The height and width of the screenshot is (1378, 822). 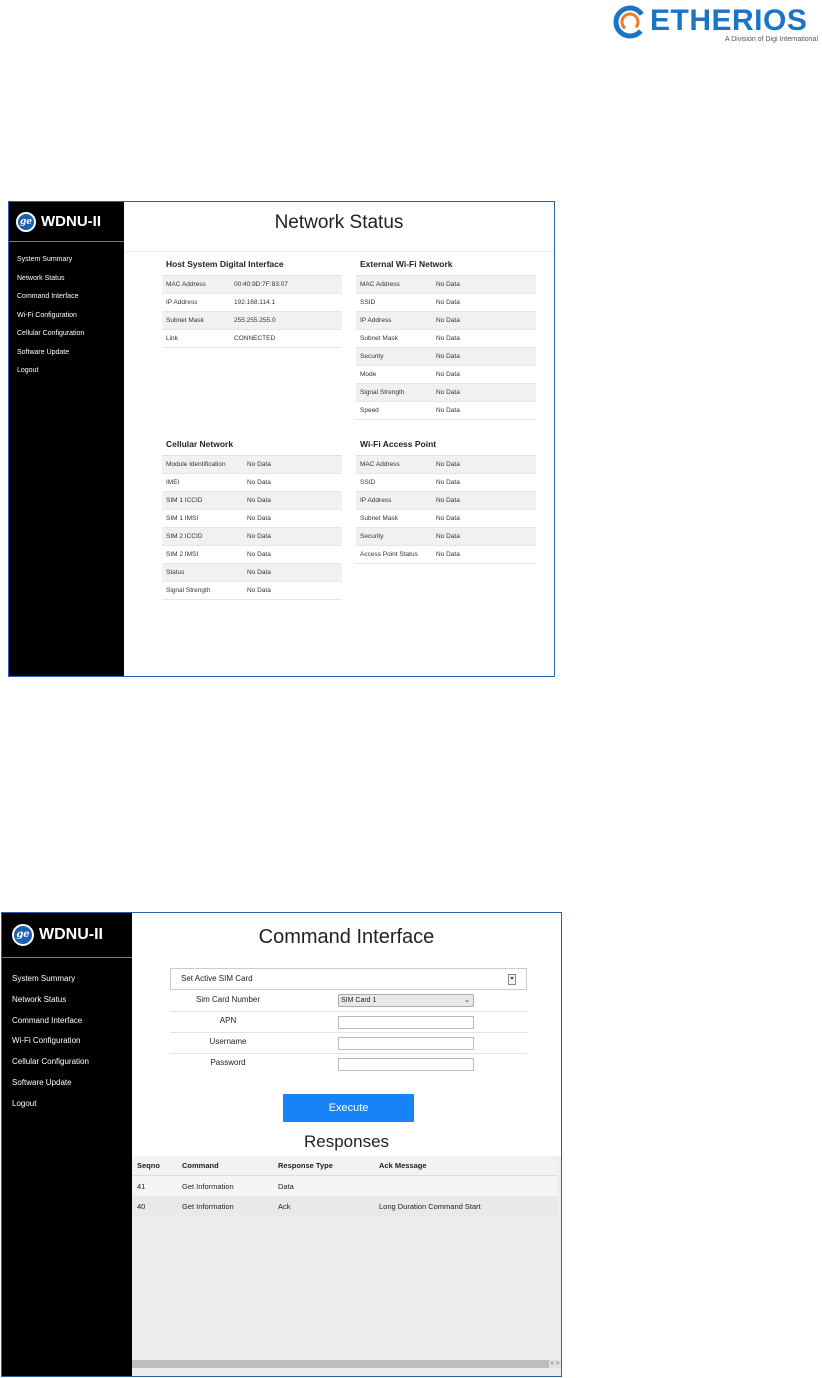 What do you see at coordinates (228, 1062) in the screenshot?
I see `password-label: Password` at bounding box center [228, 1062].